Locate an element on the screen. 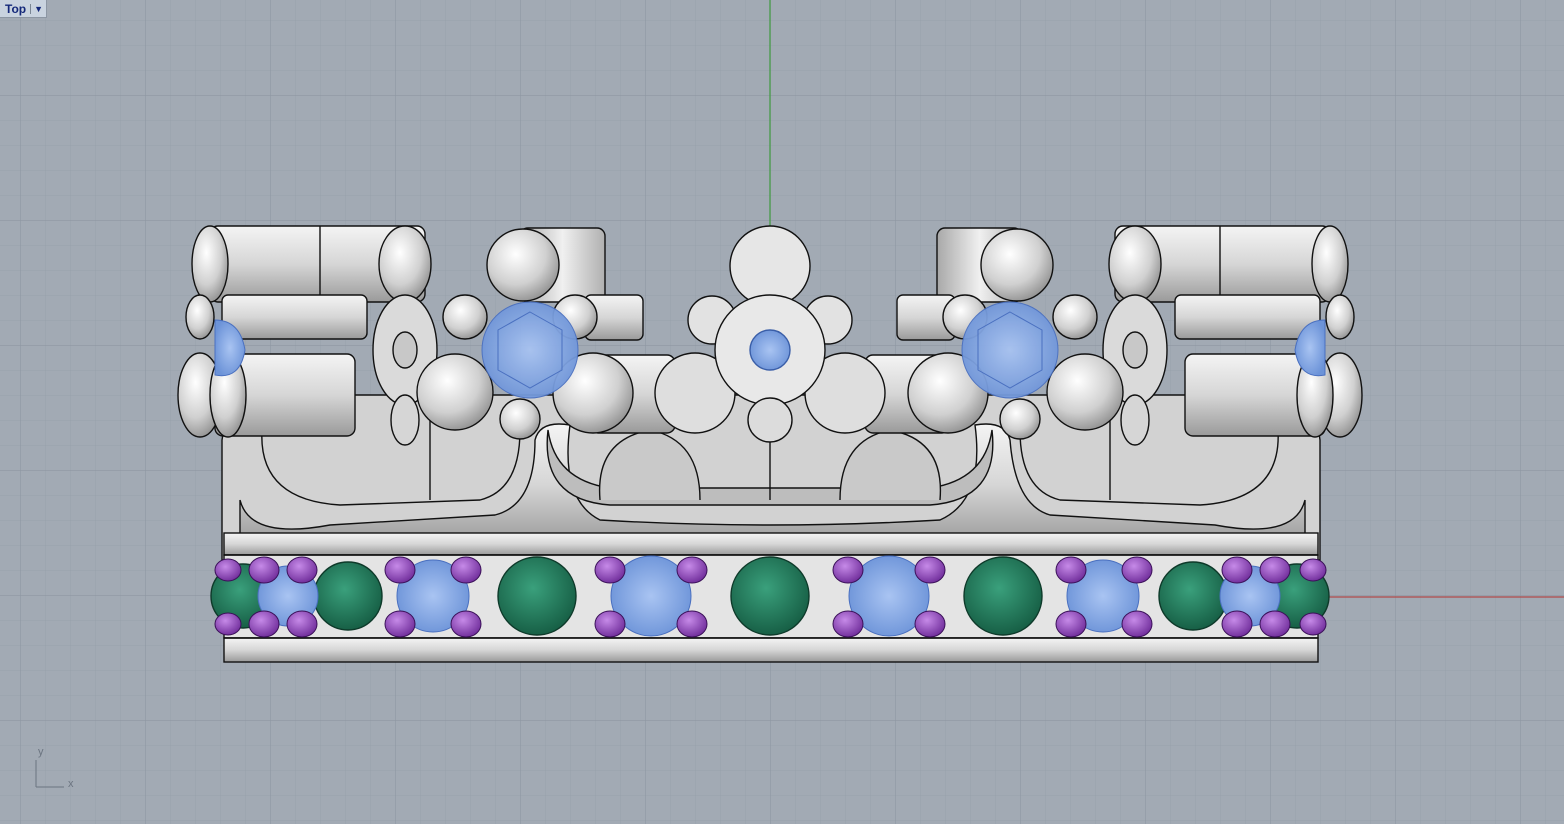  axis-widget-y-label: y is located at coordinates (41, 752).